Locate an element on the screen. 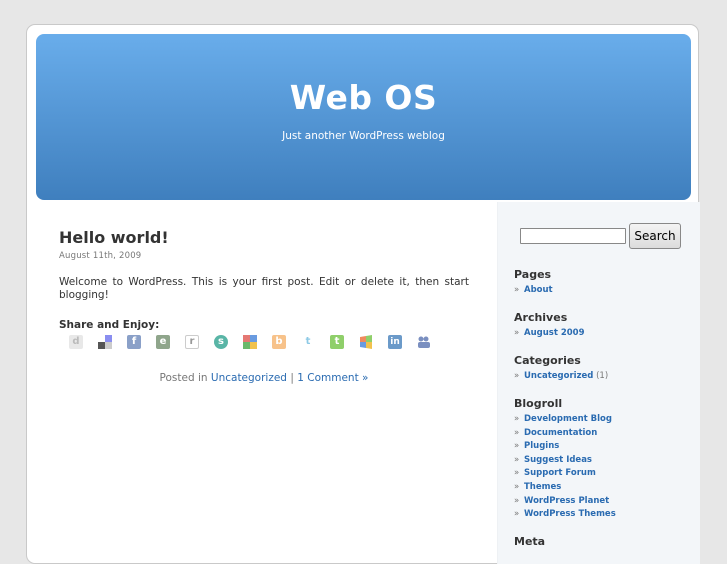  list-item: Support Forum is located at coordinates (565, 474).